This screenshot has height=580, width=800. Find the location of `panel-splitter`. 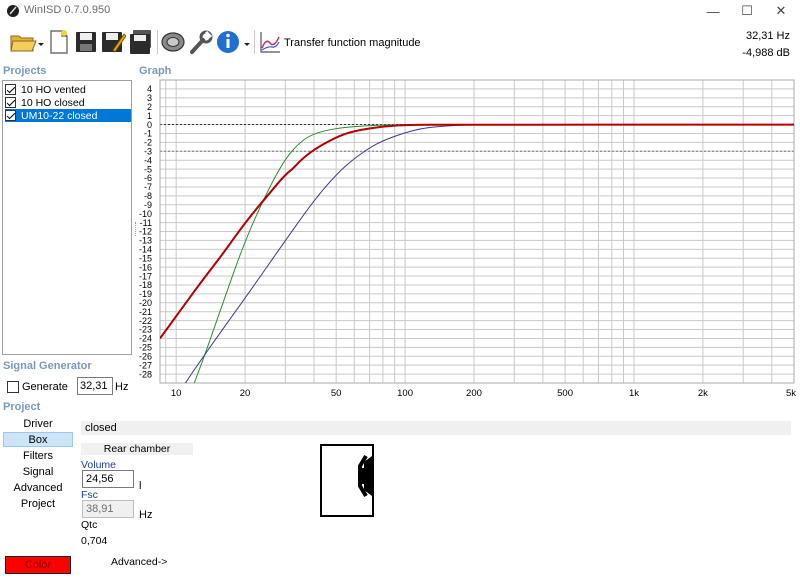

panel-splitter is located at coordinates (136, 229).